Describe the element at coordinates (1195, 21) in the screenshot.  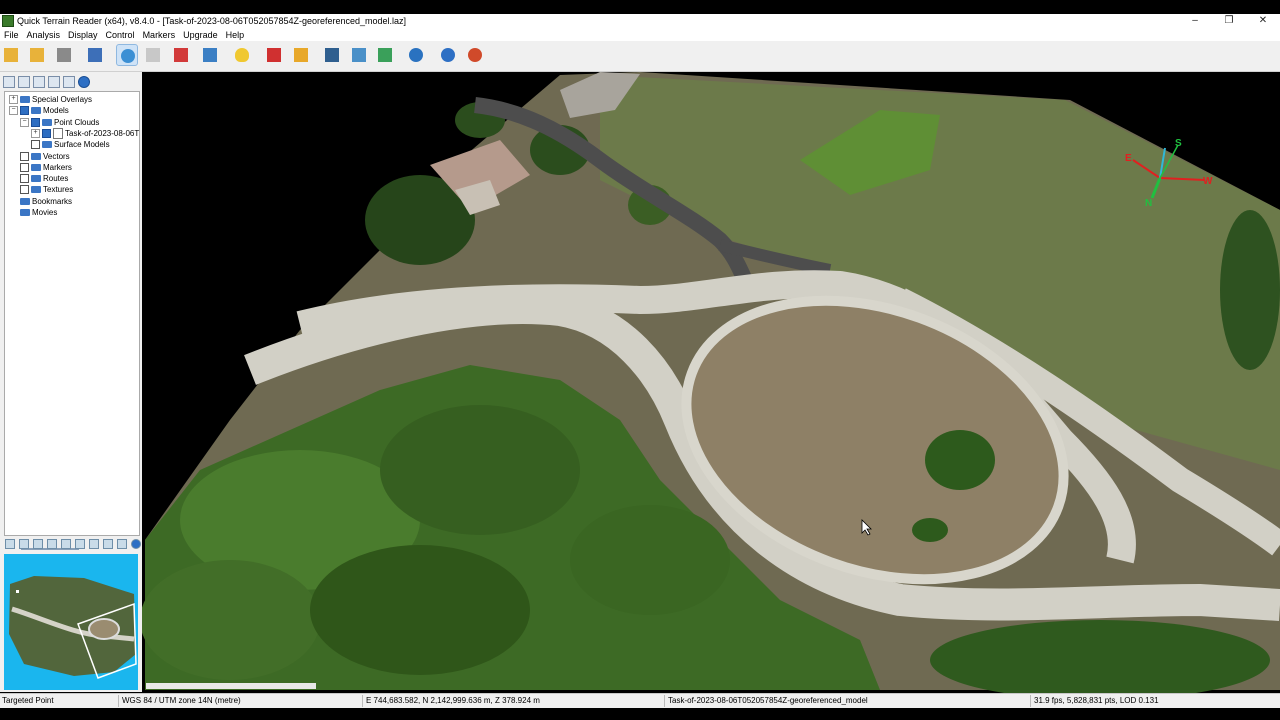
I see `minimize-button: –` at that location.